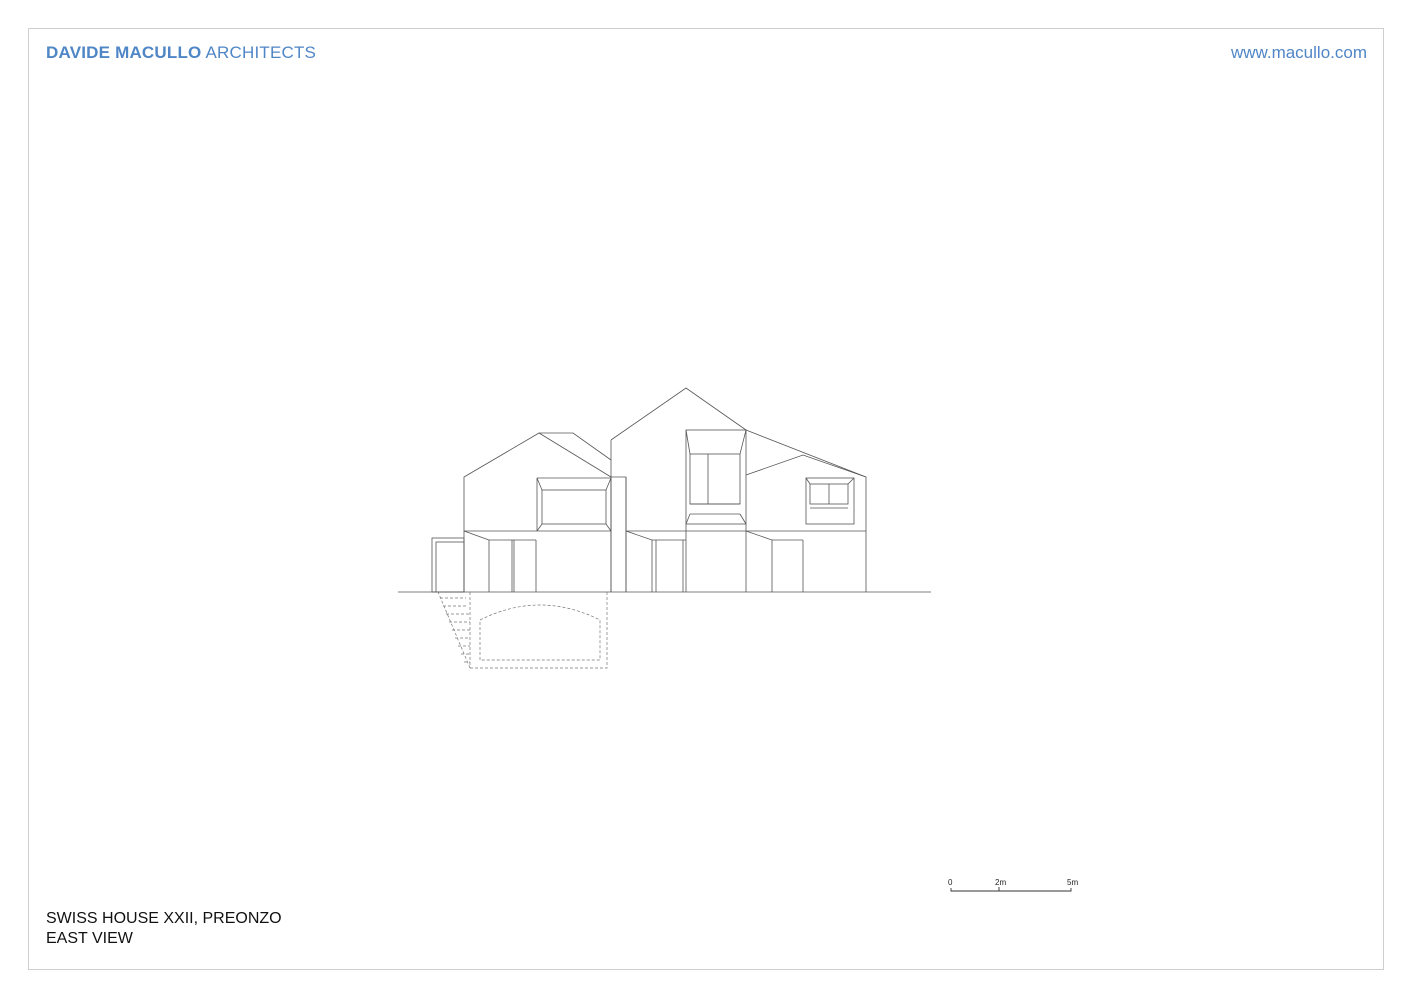 The image size is (1414, 1000). Describe the element at coordinates (89, 938) in the screenshot. I see `view-title: EAST VIEW` at that location.